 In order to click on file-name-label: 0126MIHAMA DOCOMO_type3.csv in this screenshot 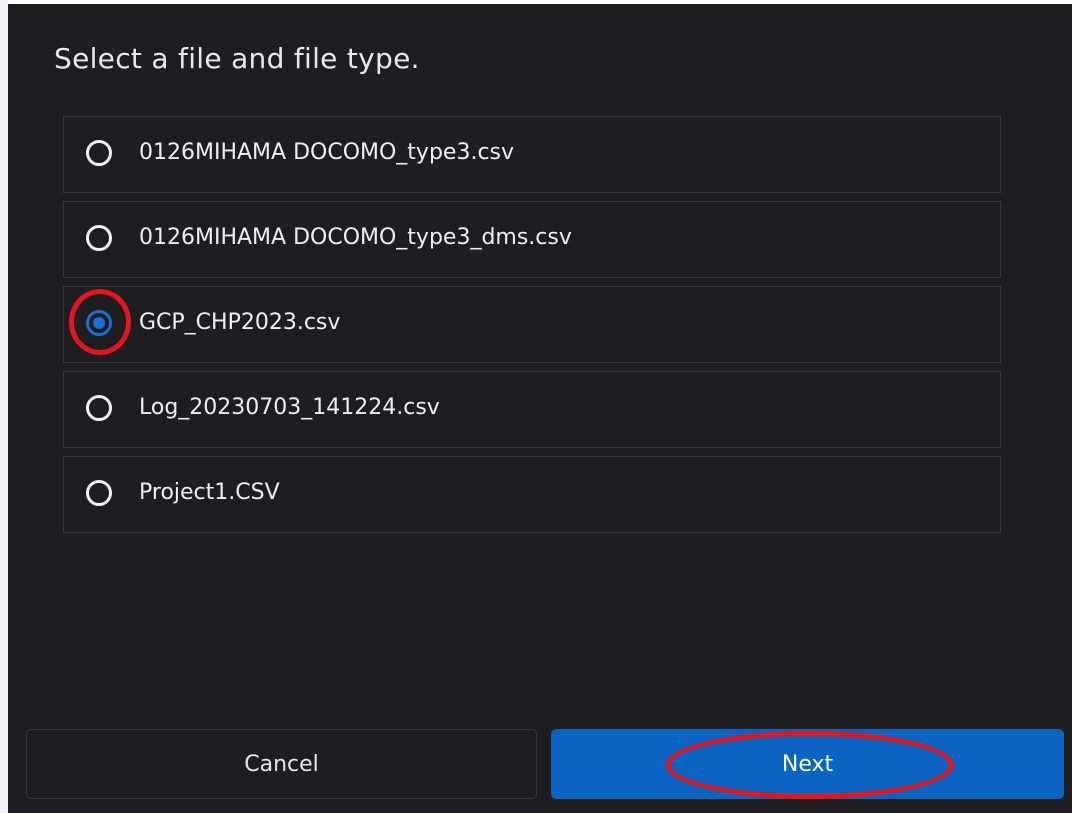, I will do `click(327, 152)`.